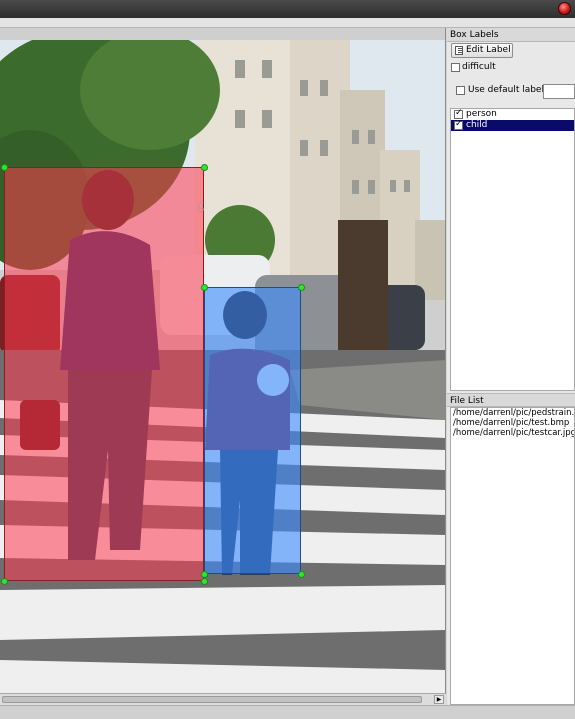 The image size is (575, 719). What do you see at coordinates (459, 50) in the screenshot?
I see `edit-icon` at bounding box center [459, 50].